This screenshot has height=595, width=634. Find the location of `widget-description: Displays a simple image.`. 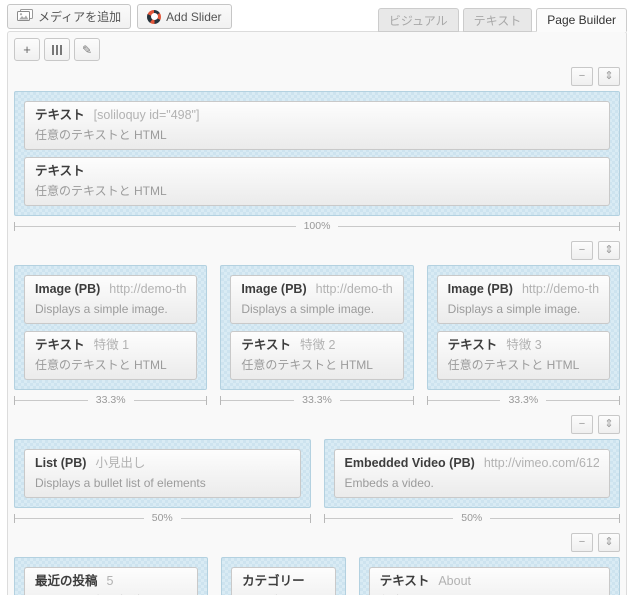

widget-description: Displays a simple image. is located at coordinates (308, 309).